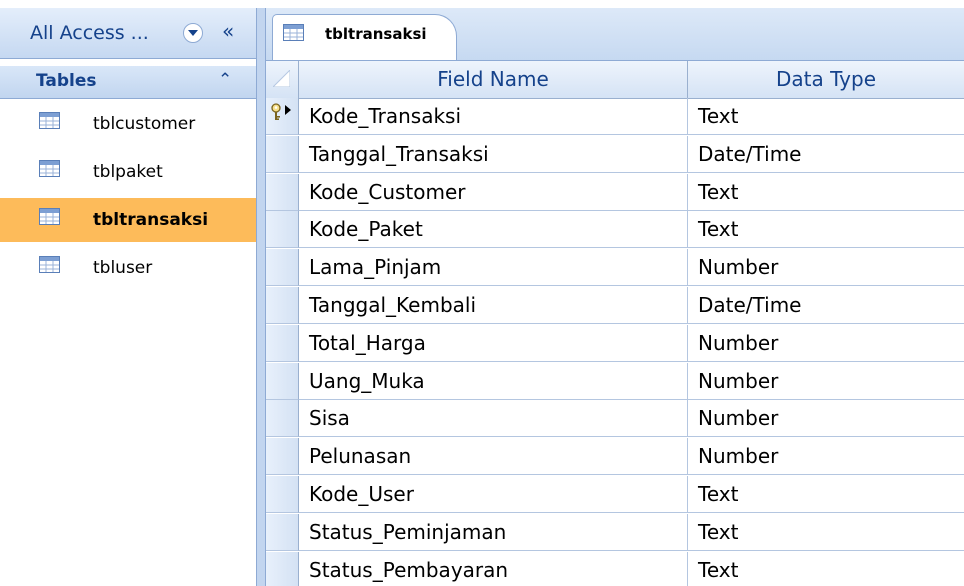 The image size is (964, 586). I want to click on nav-pane-header: All Access ... «, so click(128, 33).